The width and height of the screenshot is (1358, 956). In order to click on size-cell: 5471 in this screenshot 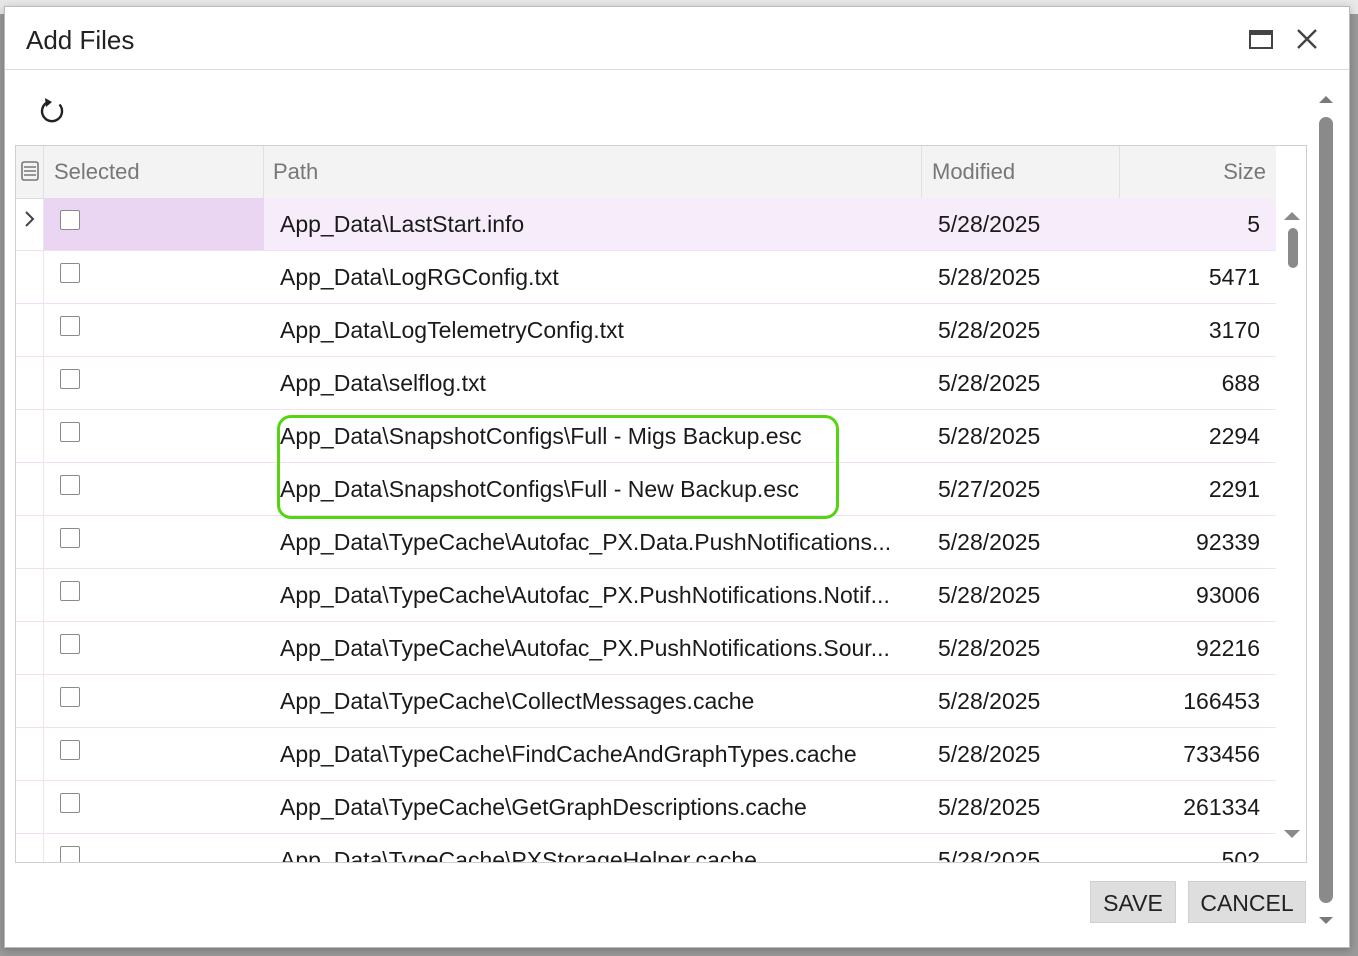, I will do `click(1234, 277)`.